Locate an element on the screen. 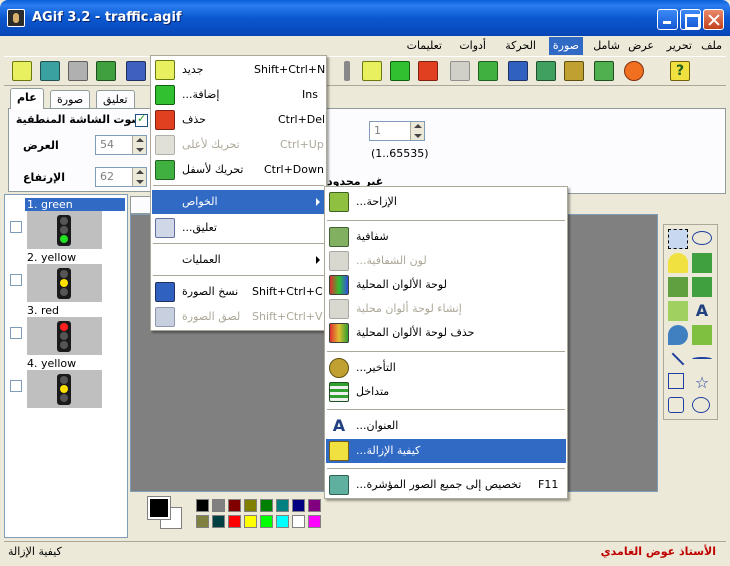 The width and height of the screenshot is (730, 566). menu-item-interlaced: متداخل is located at coordinates (446, 392).